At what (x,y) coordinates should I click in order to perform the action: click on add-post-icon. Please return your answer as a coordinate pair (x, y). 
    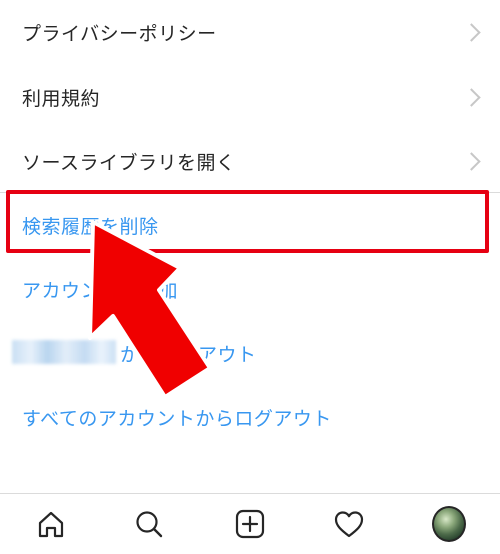
    Looking at the image, I should click on (250, 524).